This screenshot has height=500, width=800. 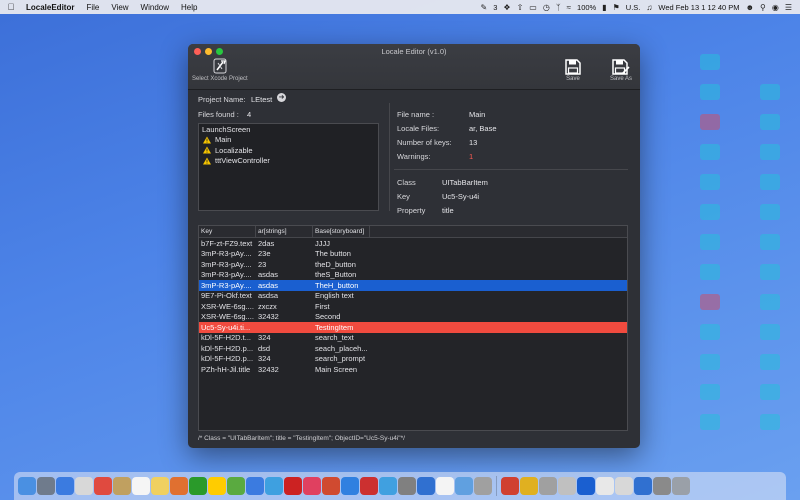 I want to click on file-list-item: tttViewController, so click(x=288, y=161).